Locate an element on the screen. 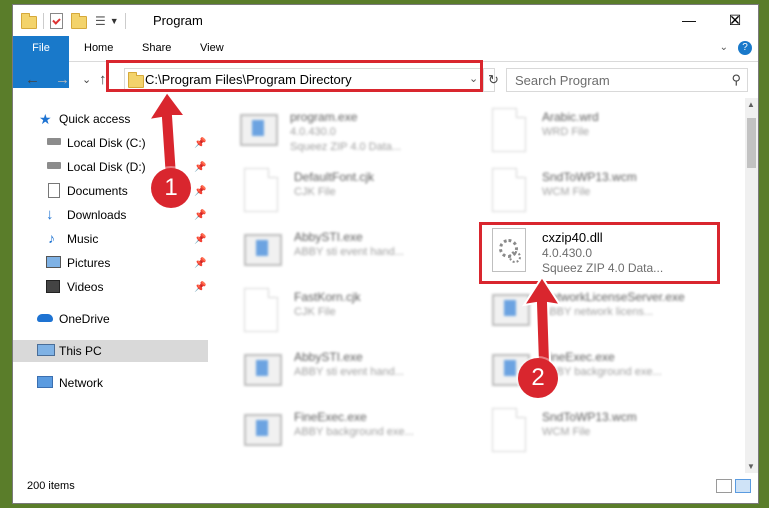  sidebar-item-label: Quick access is located at coordinates (95, 119).